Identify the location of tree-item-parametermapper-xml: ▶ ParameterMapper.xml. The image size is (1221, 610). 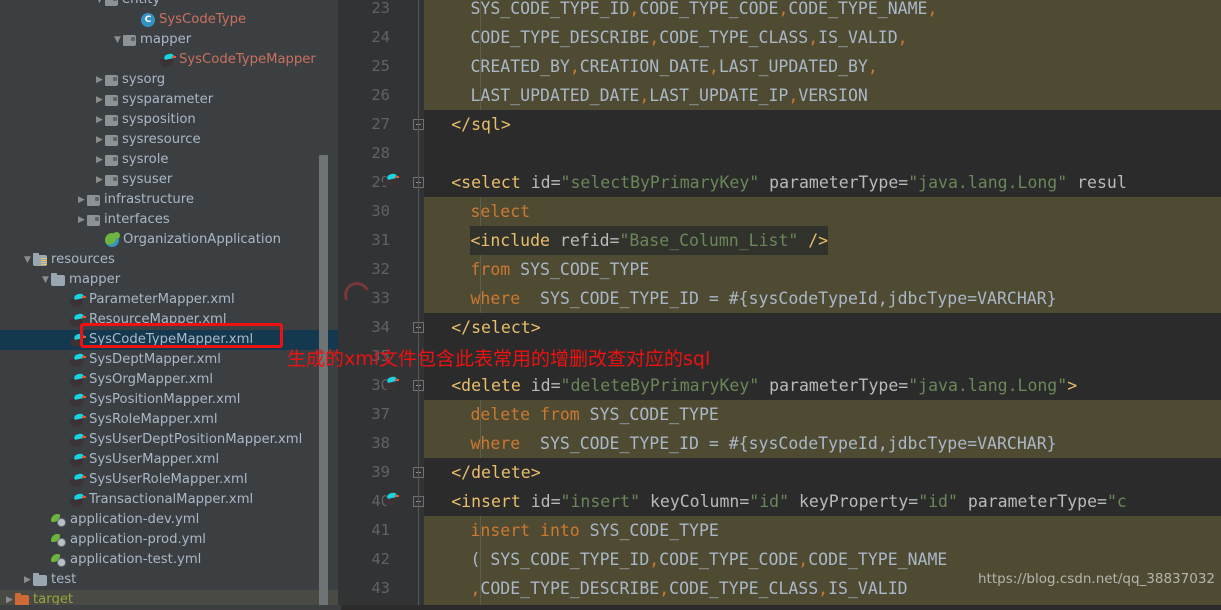
(169, 300).